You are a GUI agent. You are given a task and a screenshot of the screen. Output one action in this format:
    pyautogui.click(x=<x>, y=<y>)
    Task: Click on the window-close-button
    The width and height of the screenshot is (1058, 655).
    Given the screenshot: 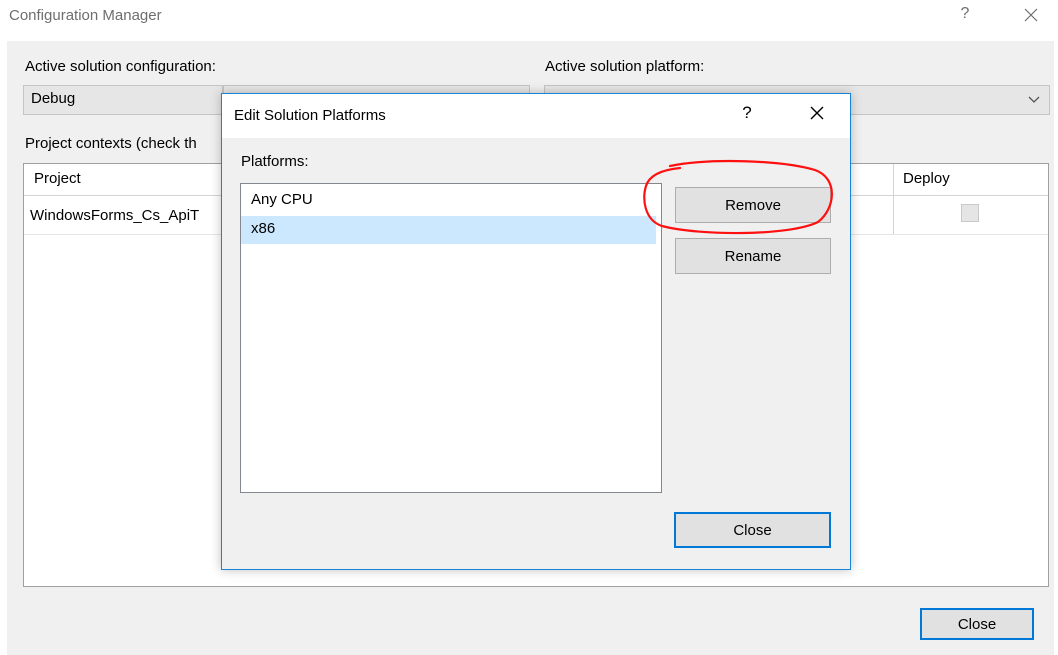 What is the action you would take?
    pyautogui.click(x=1031, y=15)
    